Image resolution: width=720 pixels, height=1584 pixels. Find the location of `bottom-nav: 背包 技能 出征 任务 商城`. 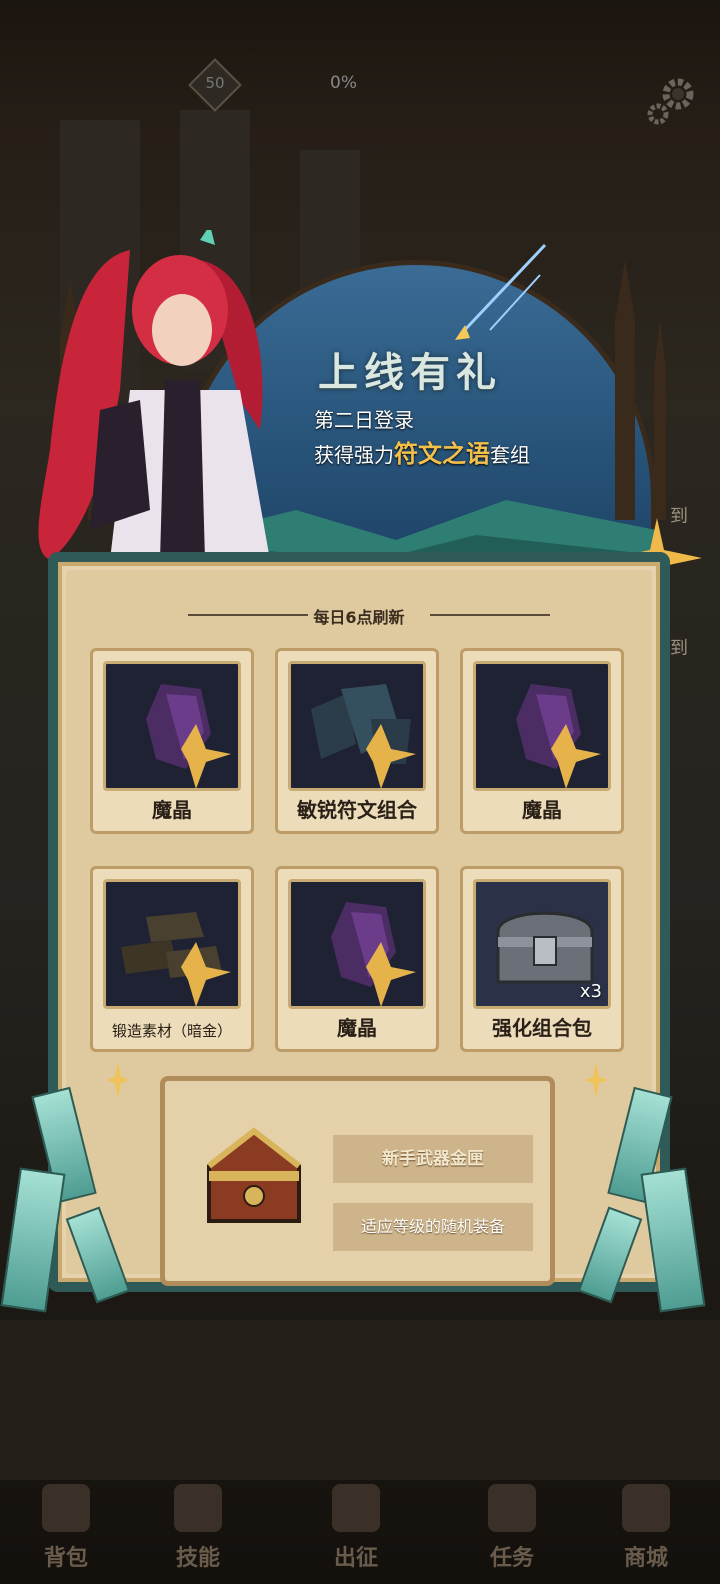

bottom-nav: 背包 技能 出征 任务 商城 is located at coordinates (360, 1527).